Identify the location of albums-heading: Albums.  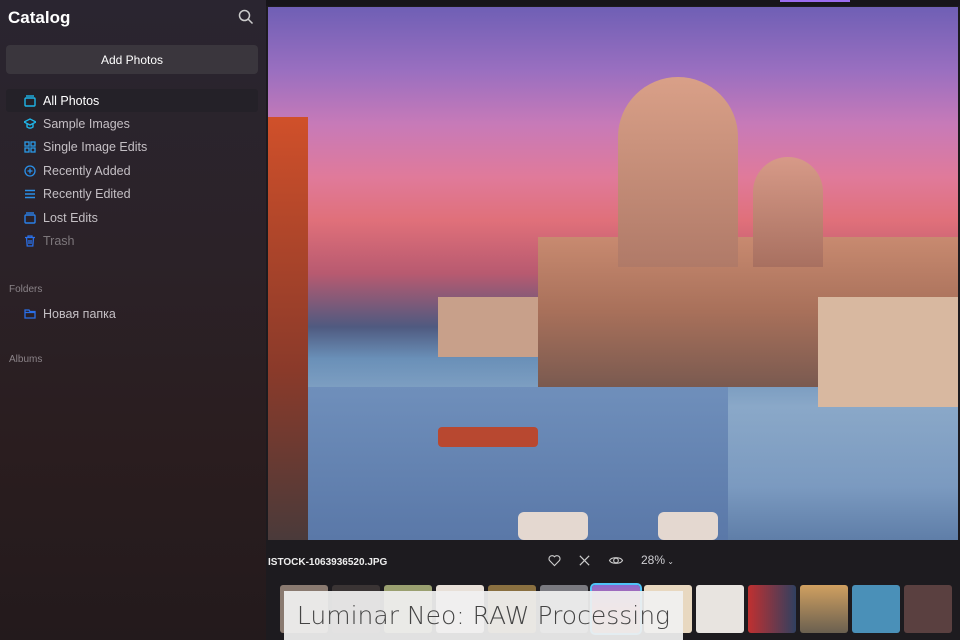
(26, 359).